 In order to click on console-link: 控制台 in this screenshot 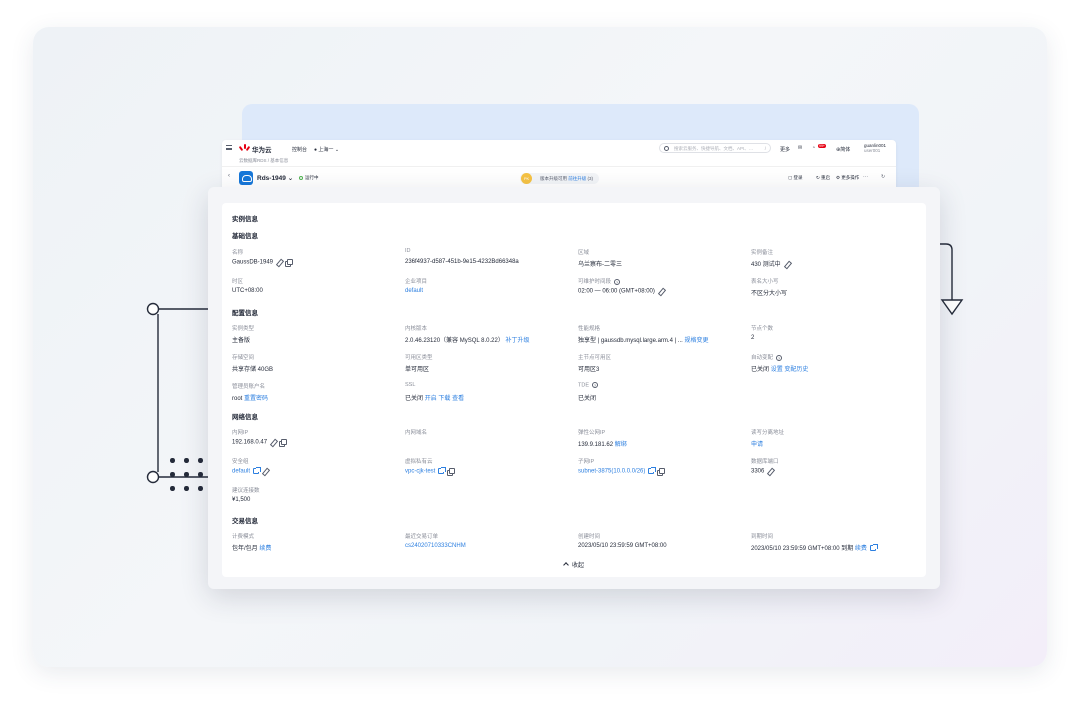, I will do `click(299, 149)`.